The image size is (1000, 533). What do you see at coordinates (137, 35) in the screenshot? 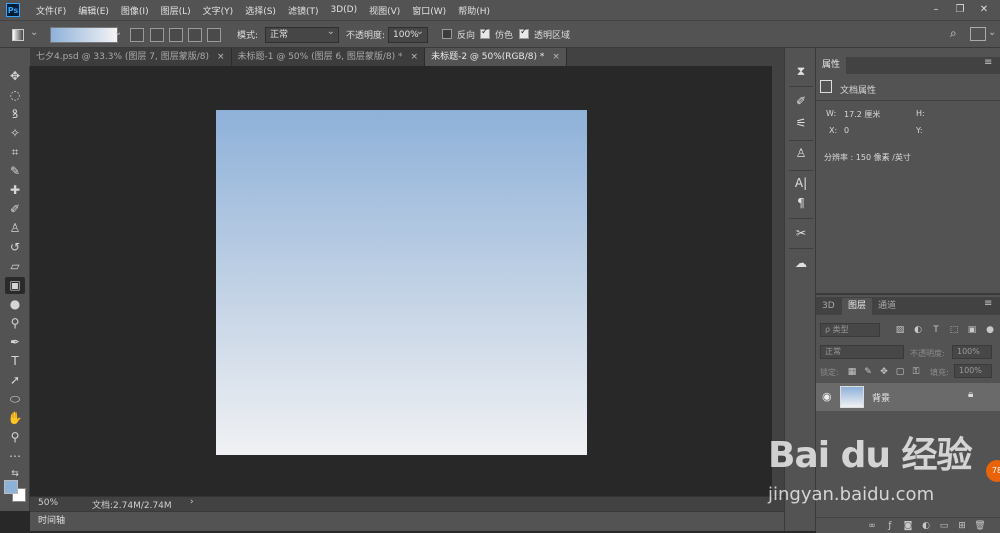
I see `linear-gradient-button` at bounding box center [137, 35].